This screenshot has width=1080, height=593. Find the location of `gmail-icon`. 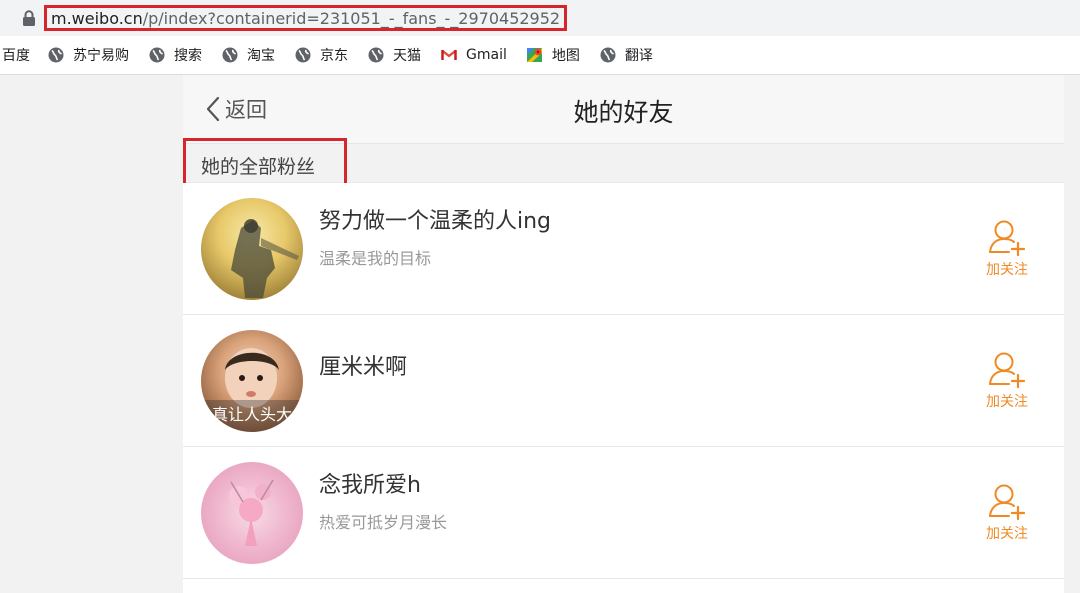

gmail-icon is located at coordinates (449, 54).